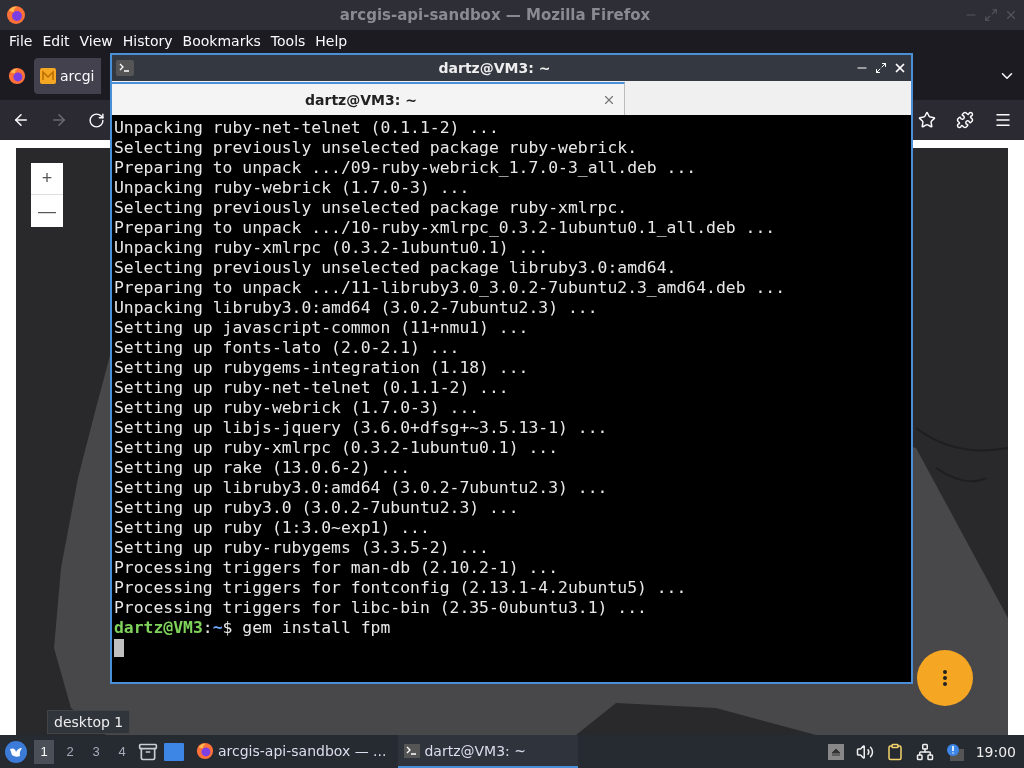  What do you see at coordinates (371, 208) in the screenshot?
I see `terminal-line: Selecting previously unselected package ruby-xmlrpc.` at bounding box center [371, 208].